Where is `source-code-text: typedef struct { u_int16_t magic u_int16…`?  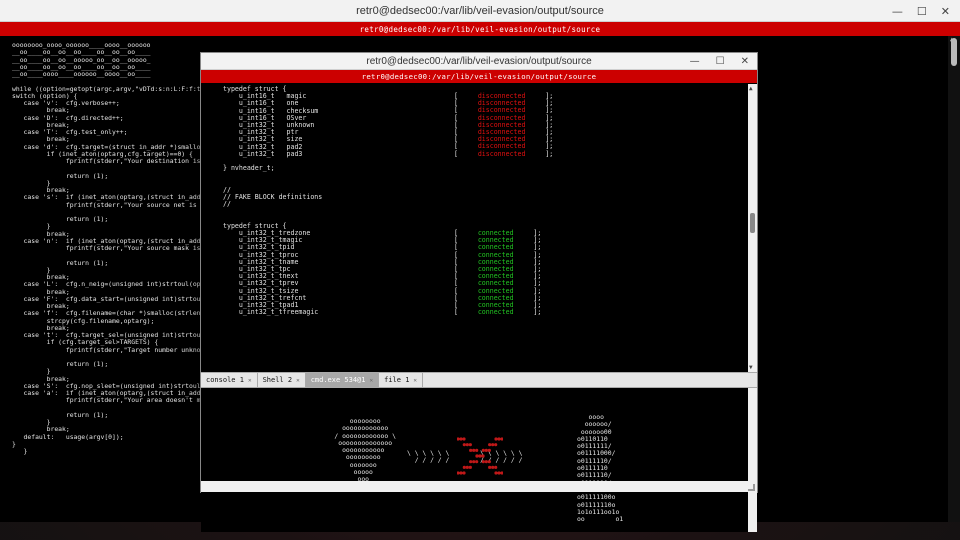
source-code-text: typedef struct { u_int16_t magic u_int16… is located at coordinates (273, 201).